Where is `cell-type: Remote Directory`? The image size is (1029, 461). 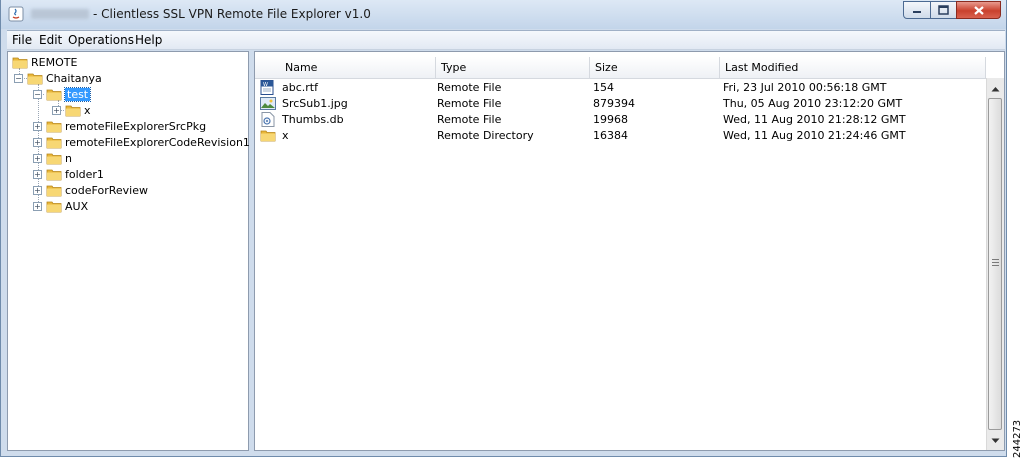 cell-type: Remote Directory is located at coordinates (485, 135).